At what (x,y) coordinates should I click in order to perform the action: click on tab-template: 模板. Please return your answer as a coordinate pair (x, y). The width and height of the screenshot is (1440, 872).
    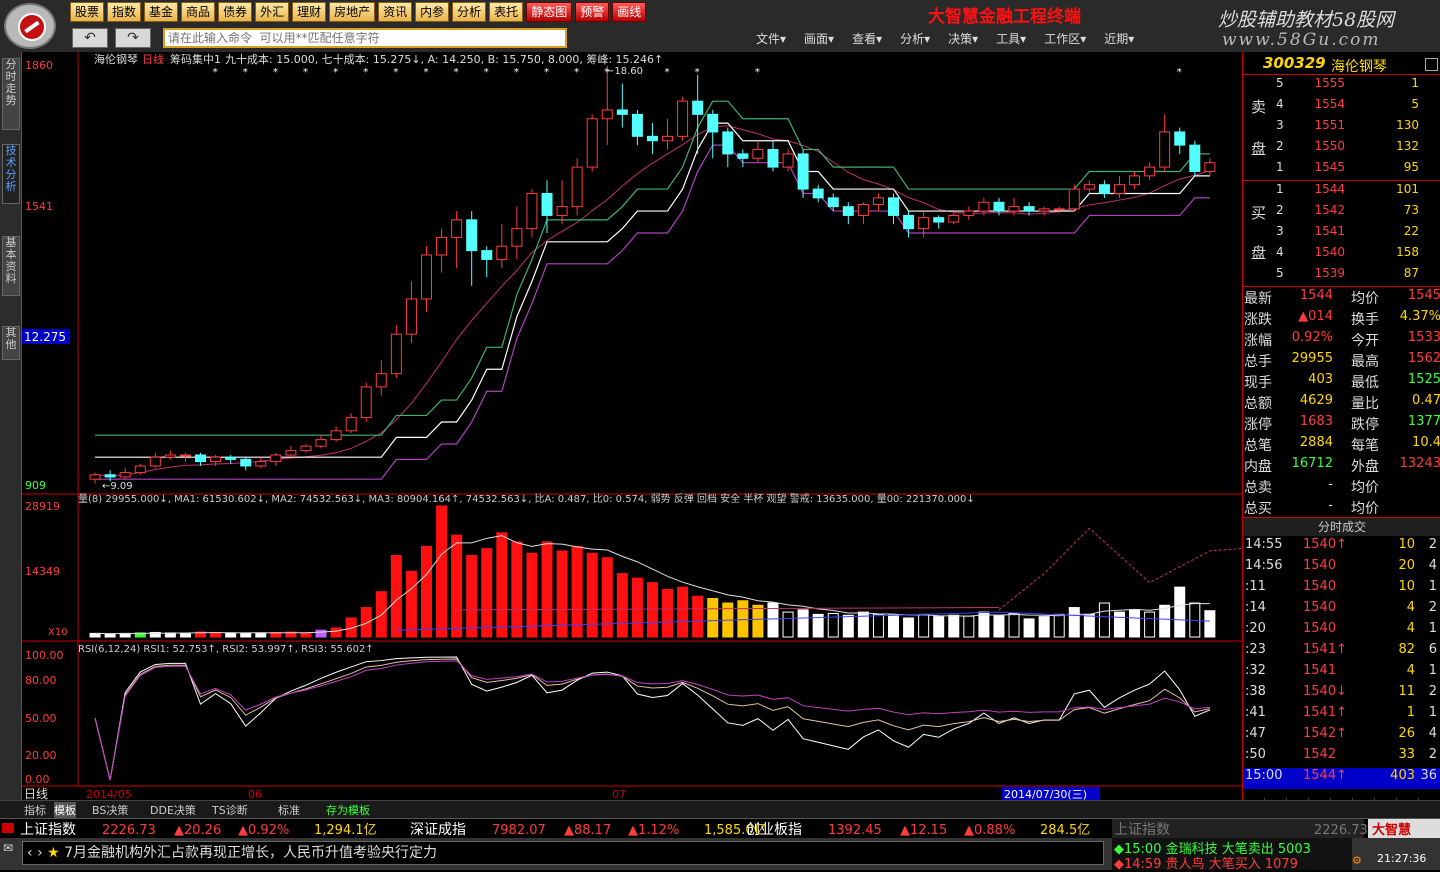
    Looking at the image, I should click on (65, 810).